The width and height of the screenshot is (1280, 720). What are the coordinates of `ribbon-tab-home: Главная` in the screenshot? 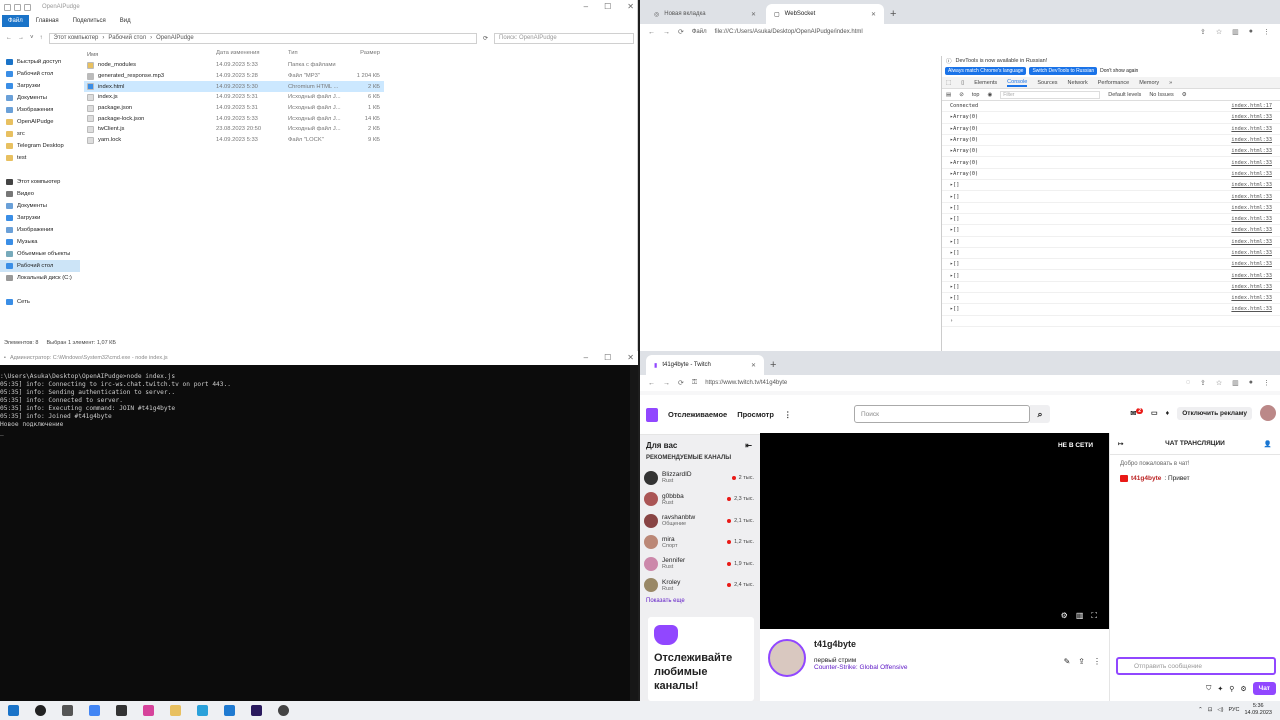 It's located at (47, 21).